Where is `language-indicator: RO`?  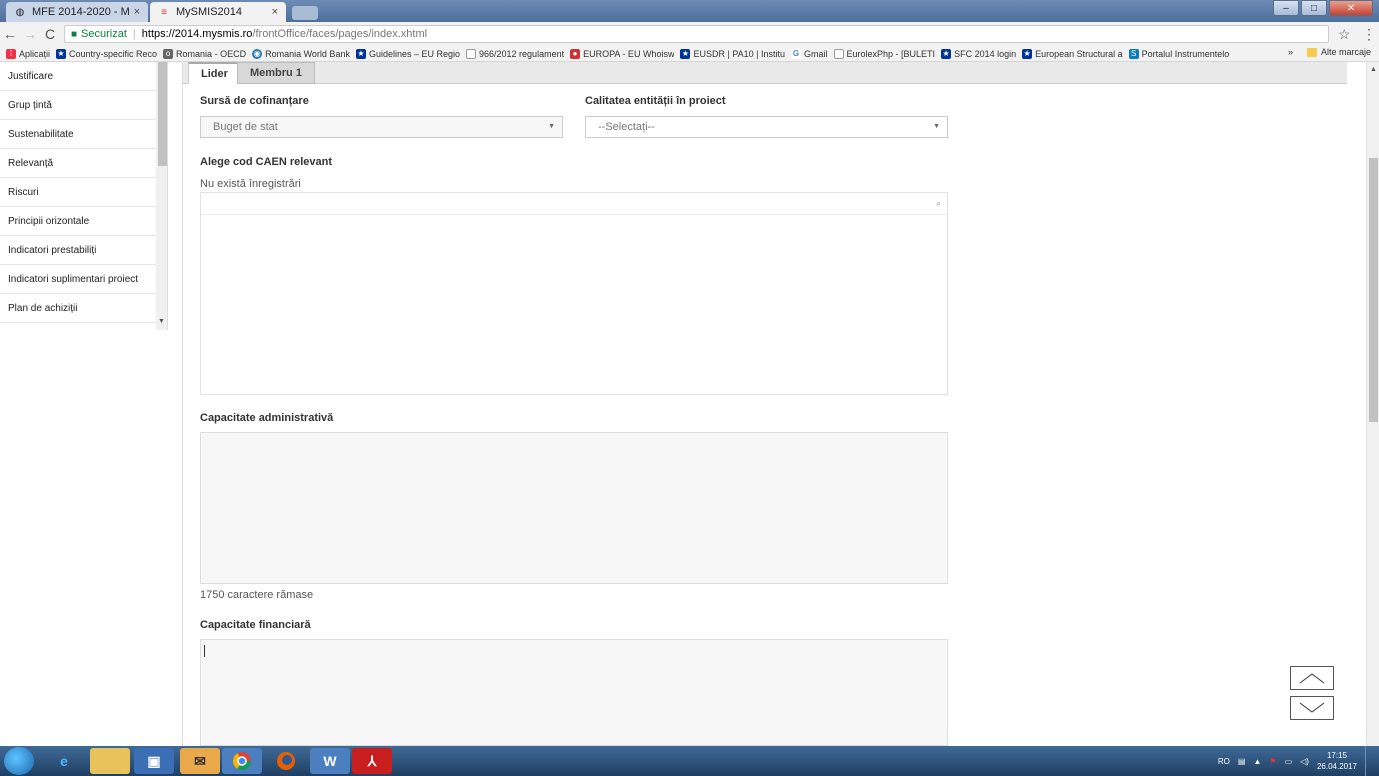
language-indicator: RO is located at coordinates (1224, 761).